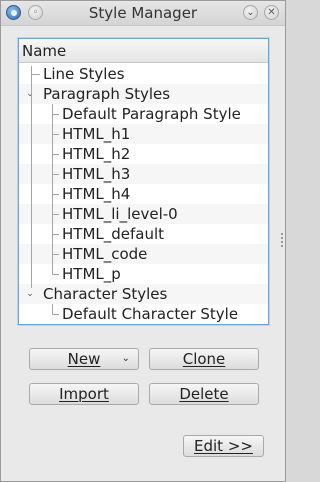 Image resolution: width=320 pixels, height=482 pixels. I want to click on tree-row-label: HTML_default, so click(113, 234).